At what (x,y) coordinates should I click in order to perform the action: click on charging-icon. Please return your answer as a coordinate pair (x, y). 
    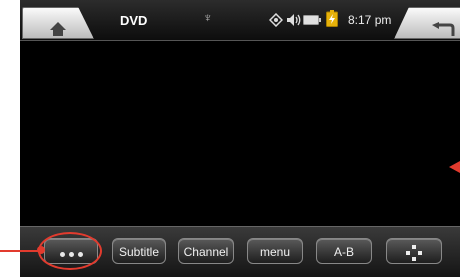
    Looking at the image, I should click on (332, 18).